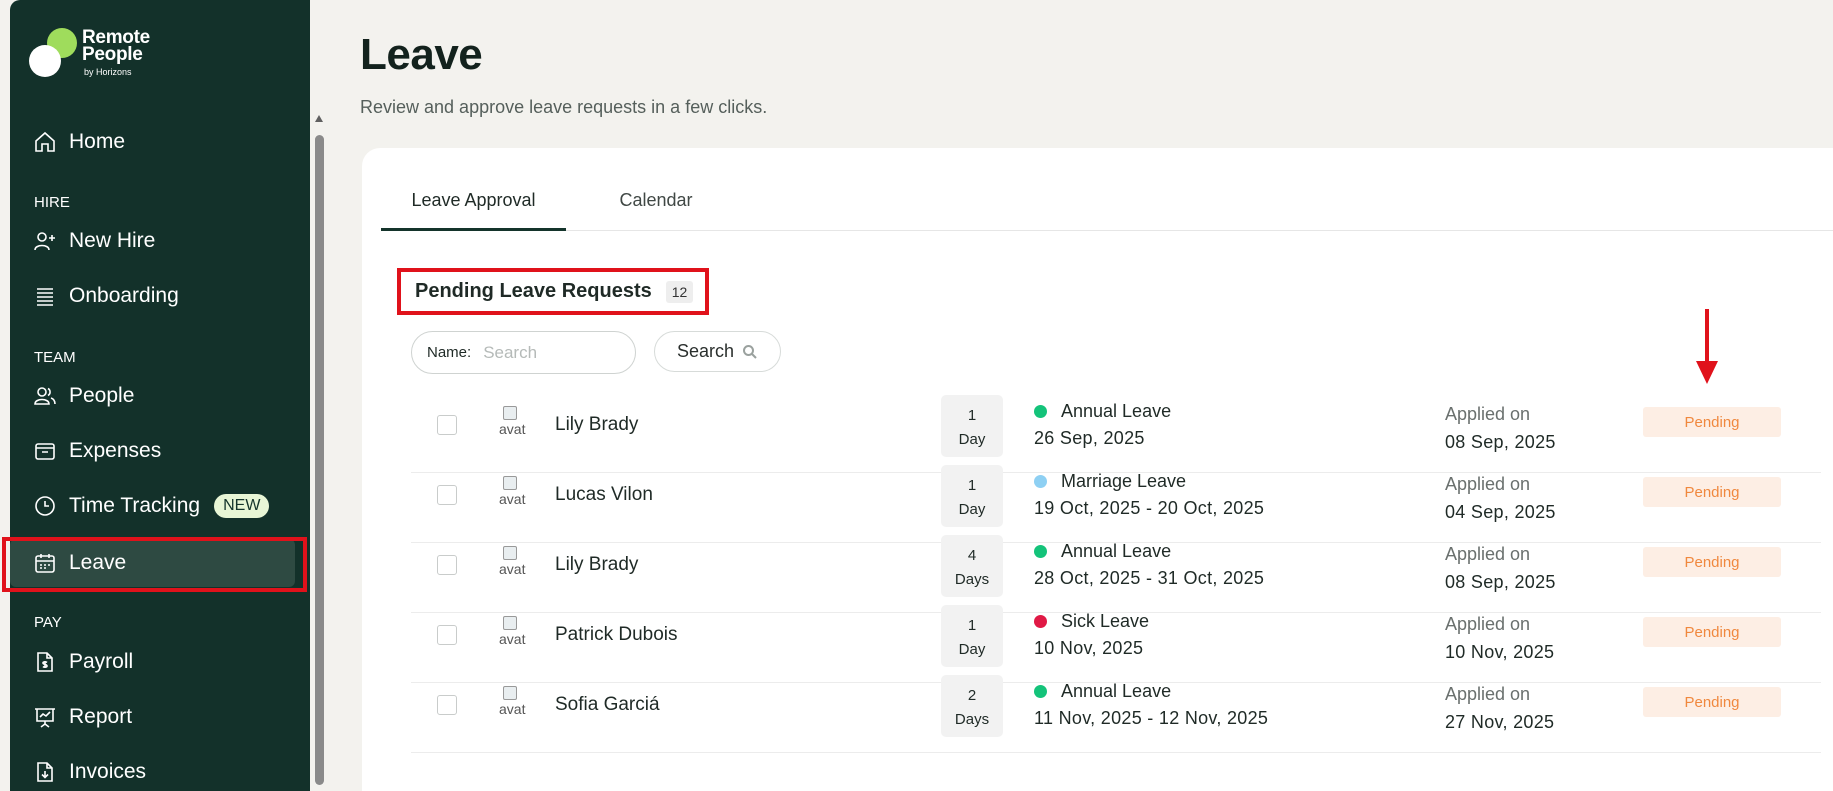 Image resolution: width=1833 pixels, height=791 pixels. What do you see at coordinates (1151, 718) in the screenshot?
I see `leave-dates: 11 Nov, 2025 - 12 Nov, 2025` at bounding box center [1151, 718].